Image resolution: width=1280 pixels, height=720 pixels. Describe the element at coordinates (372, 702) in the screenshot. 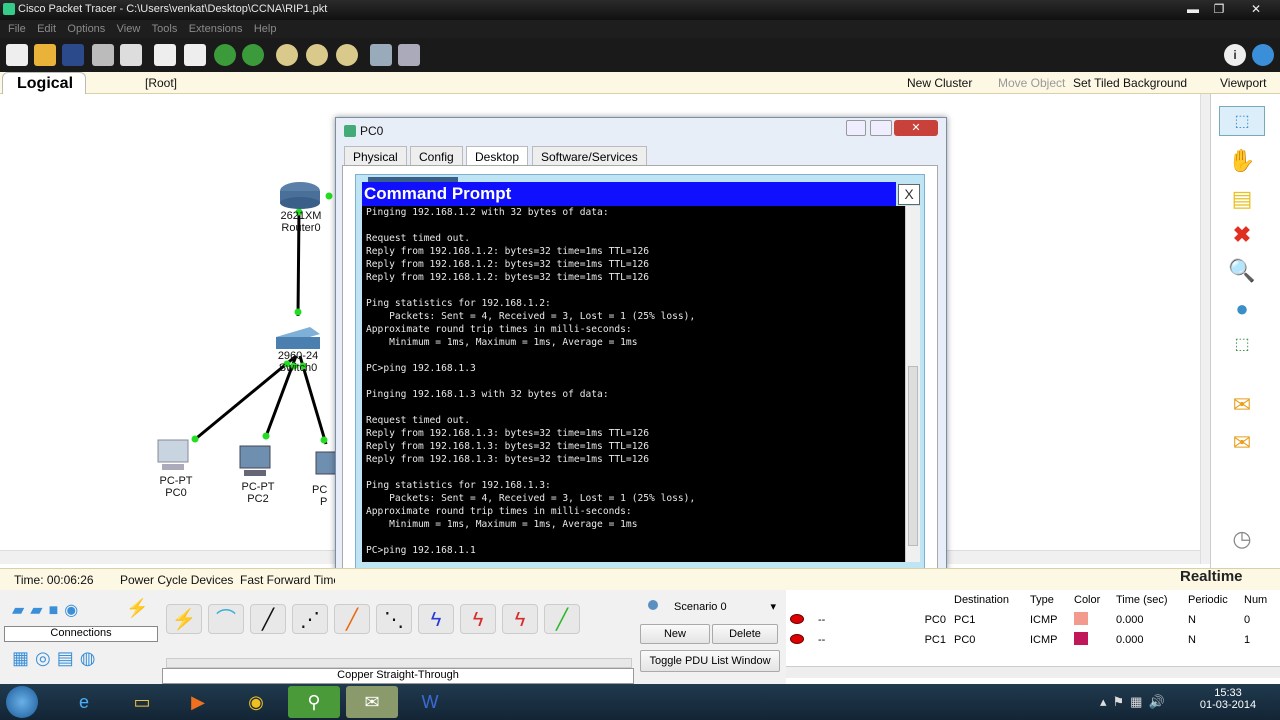

I see `packet-tracer-taskbar-icon-2: ✉` at that location.